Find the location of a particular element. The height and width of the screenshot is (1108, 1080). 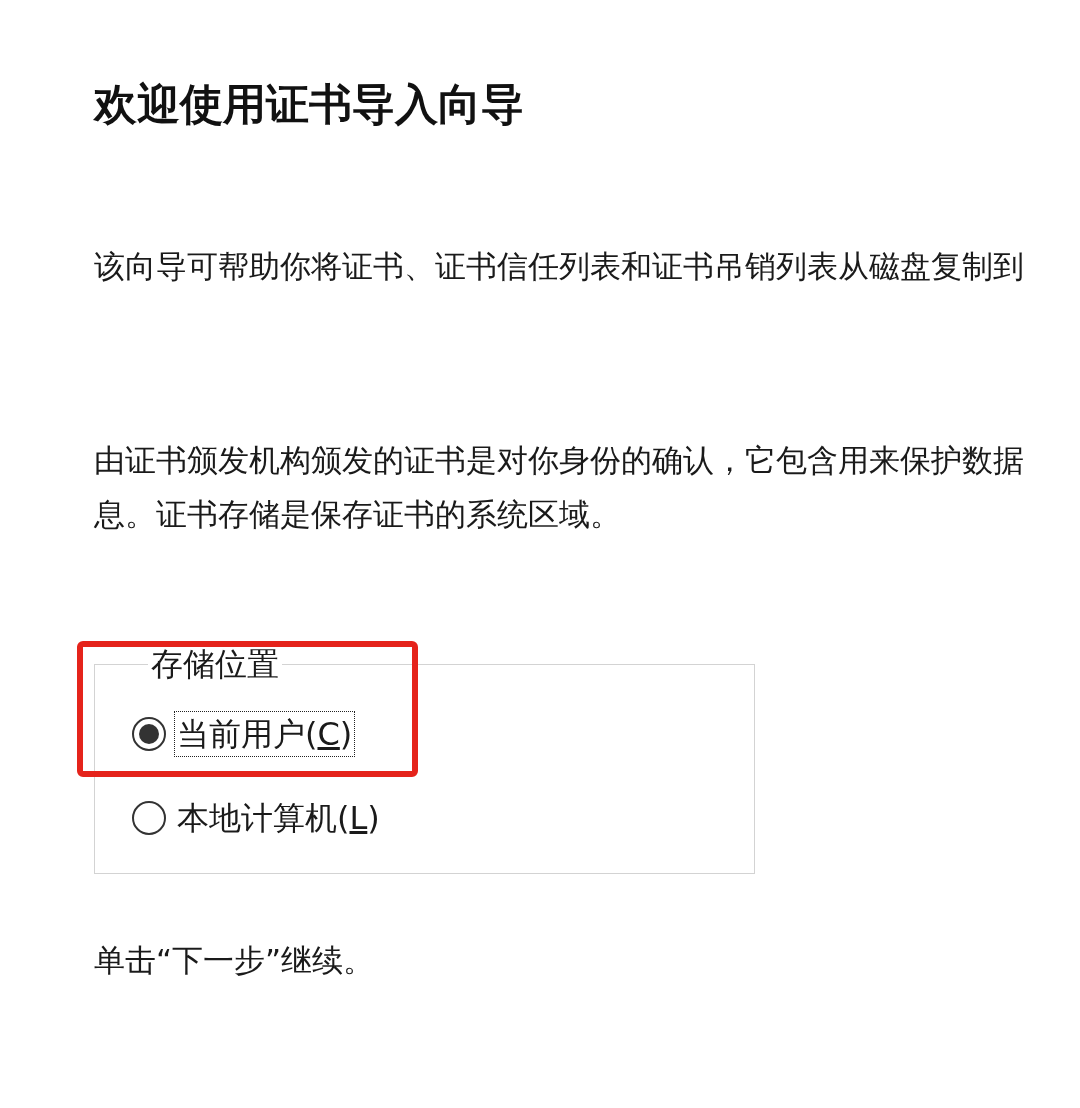

option-label: 当前用户(C) is located at coordinates (265, 734).